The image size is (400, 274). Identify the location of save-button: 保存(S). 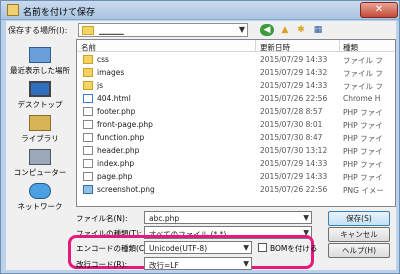
(359, 218).